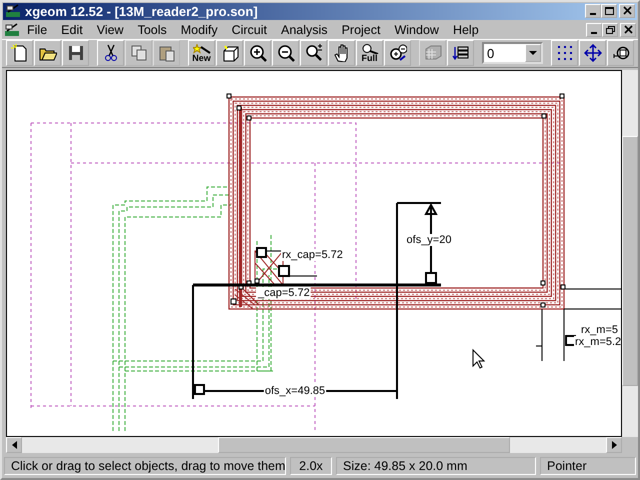 Image resolution: width=640 pixels, height=480 pixels. I want to click on dimension-label: ofs_x=49.85, so click(295, 391).